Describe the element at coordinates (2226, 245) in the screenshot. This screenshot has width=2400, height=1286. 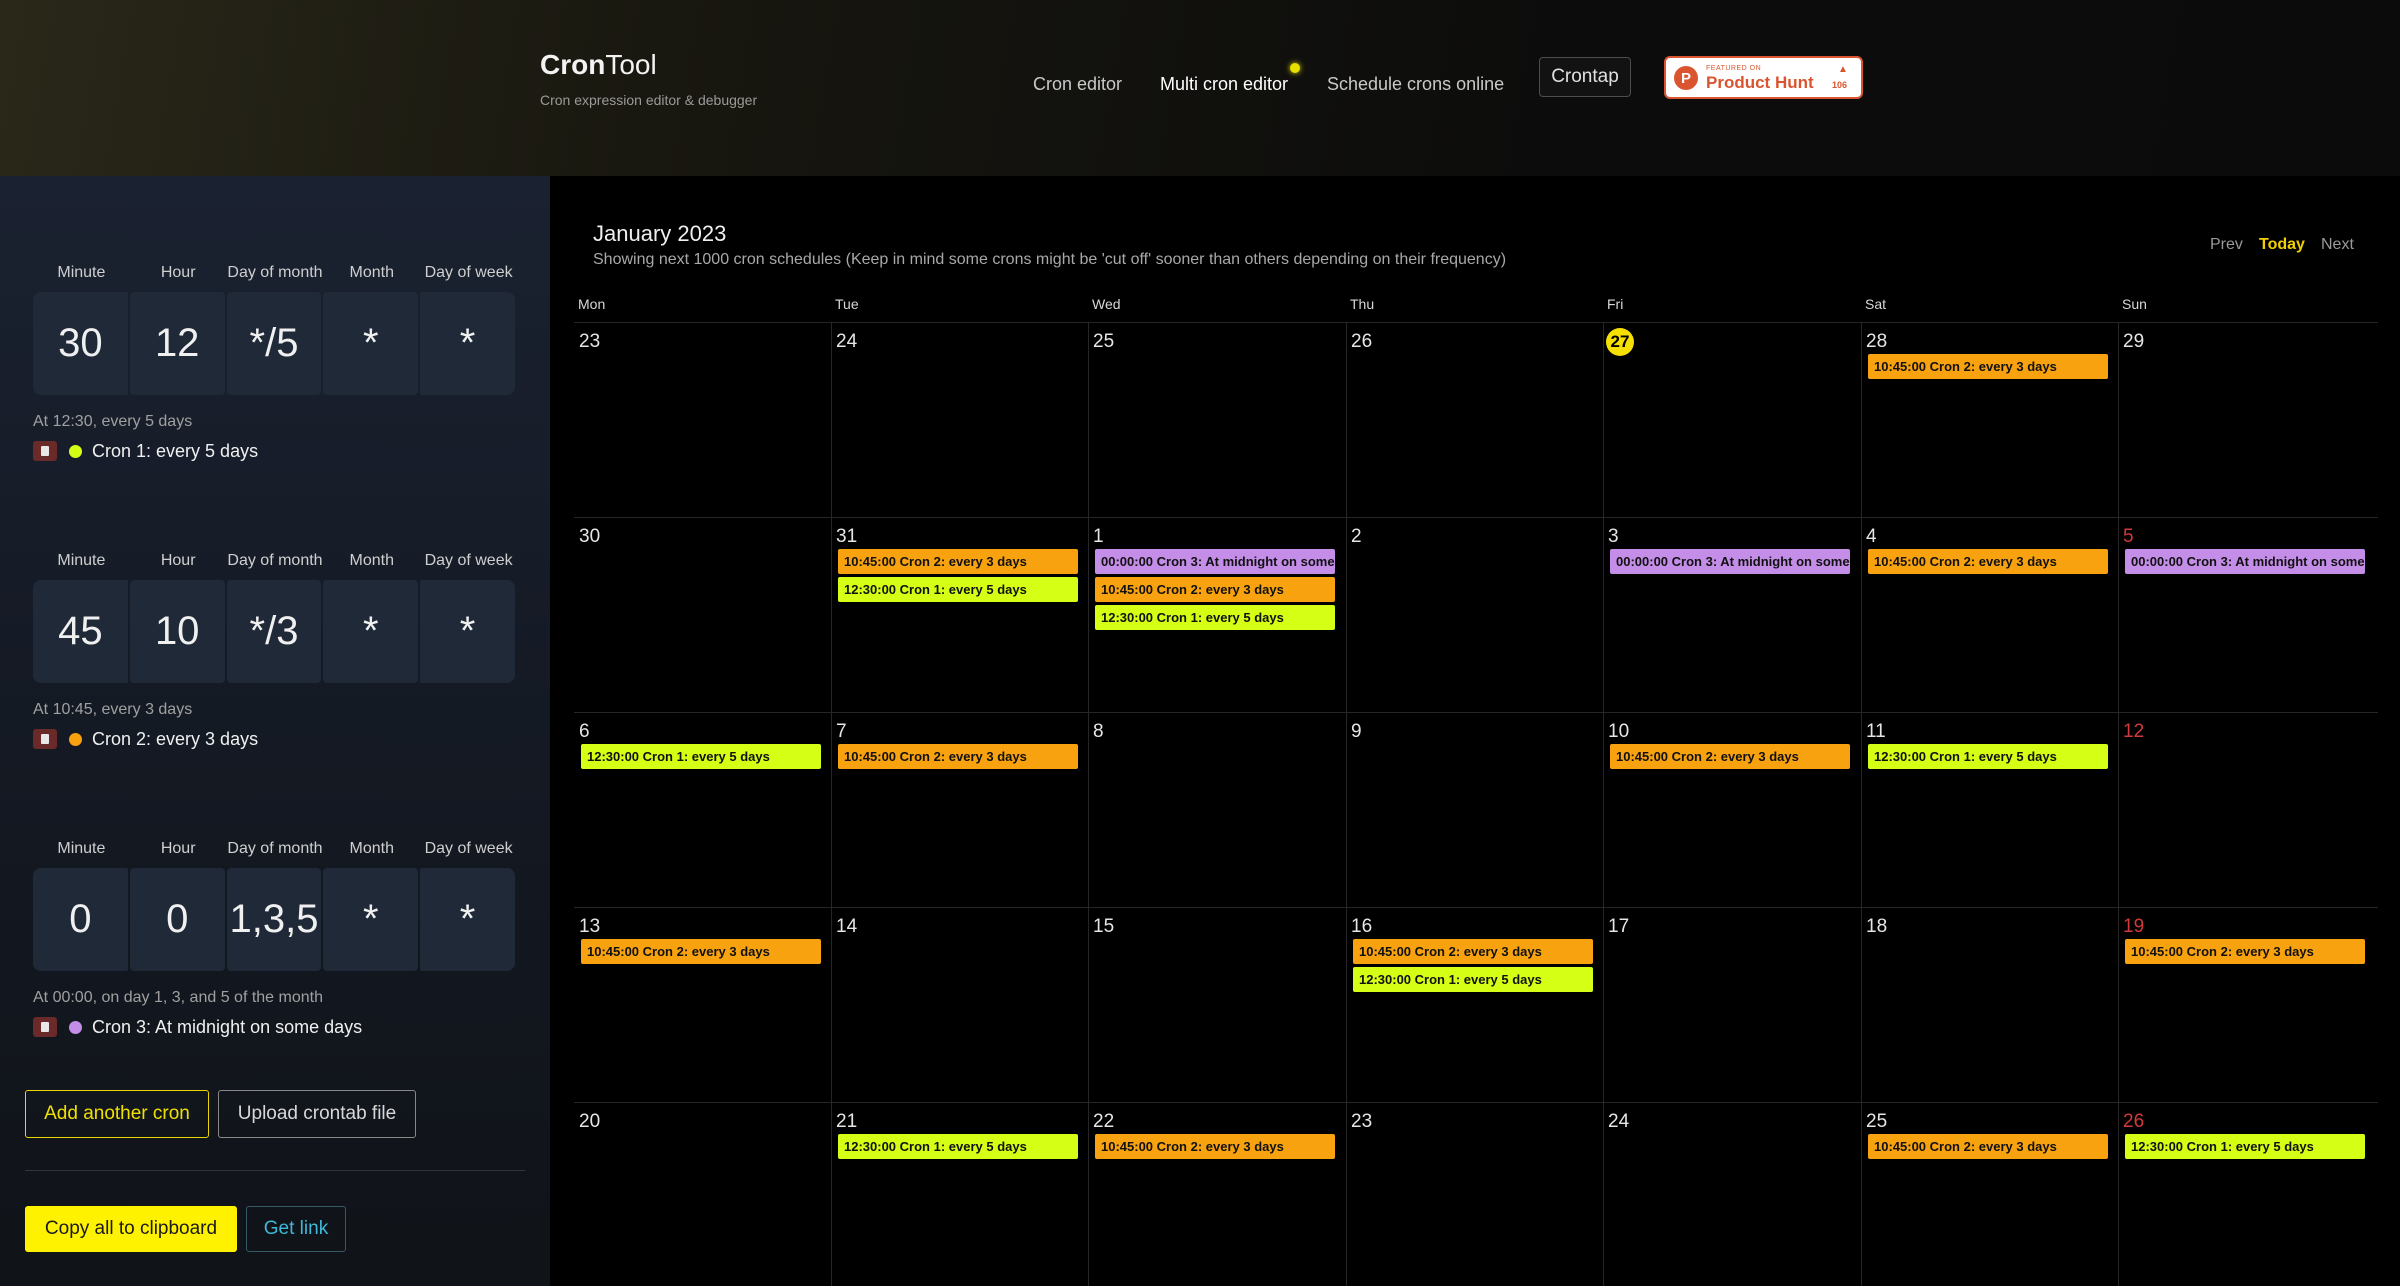
I see `prev-button: Prev` at that location.